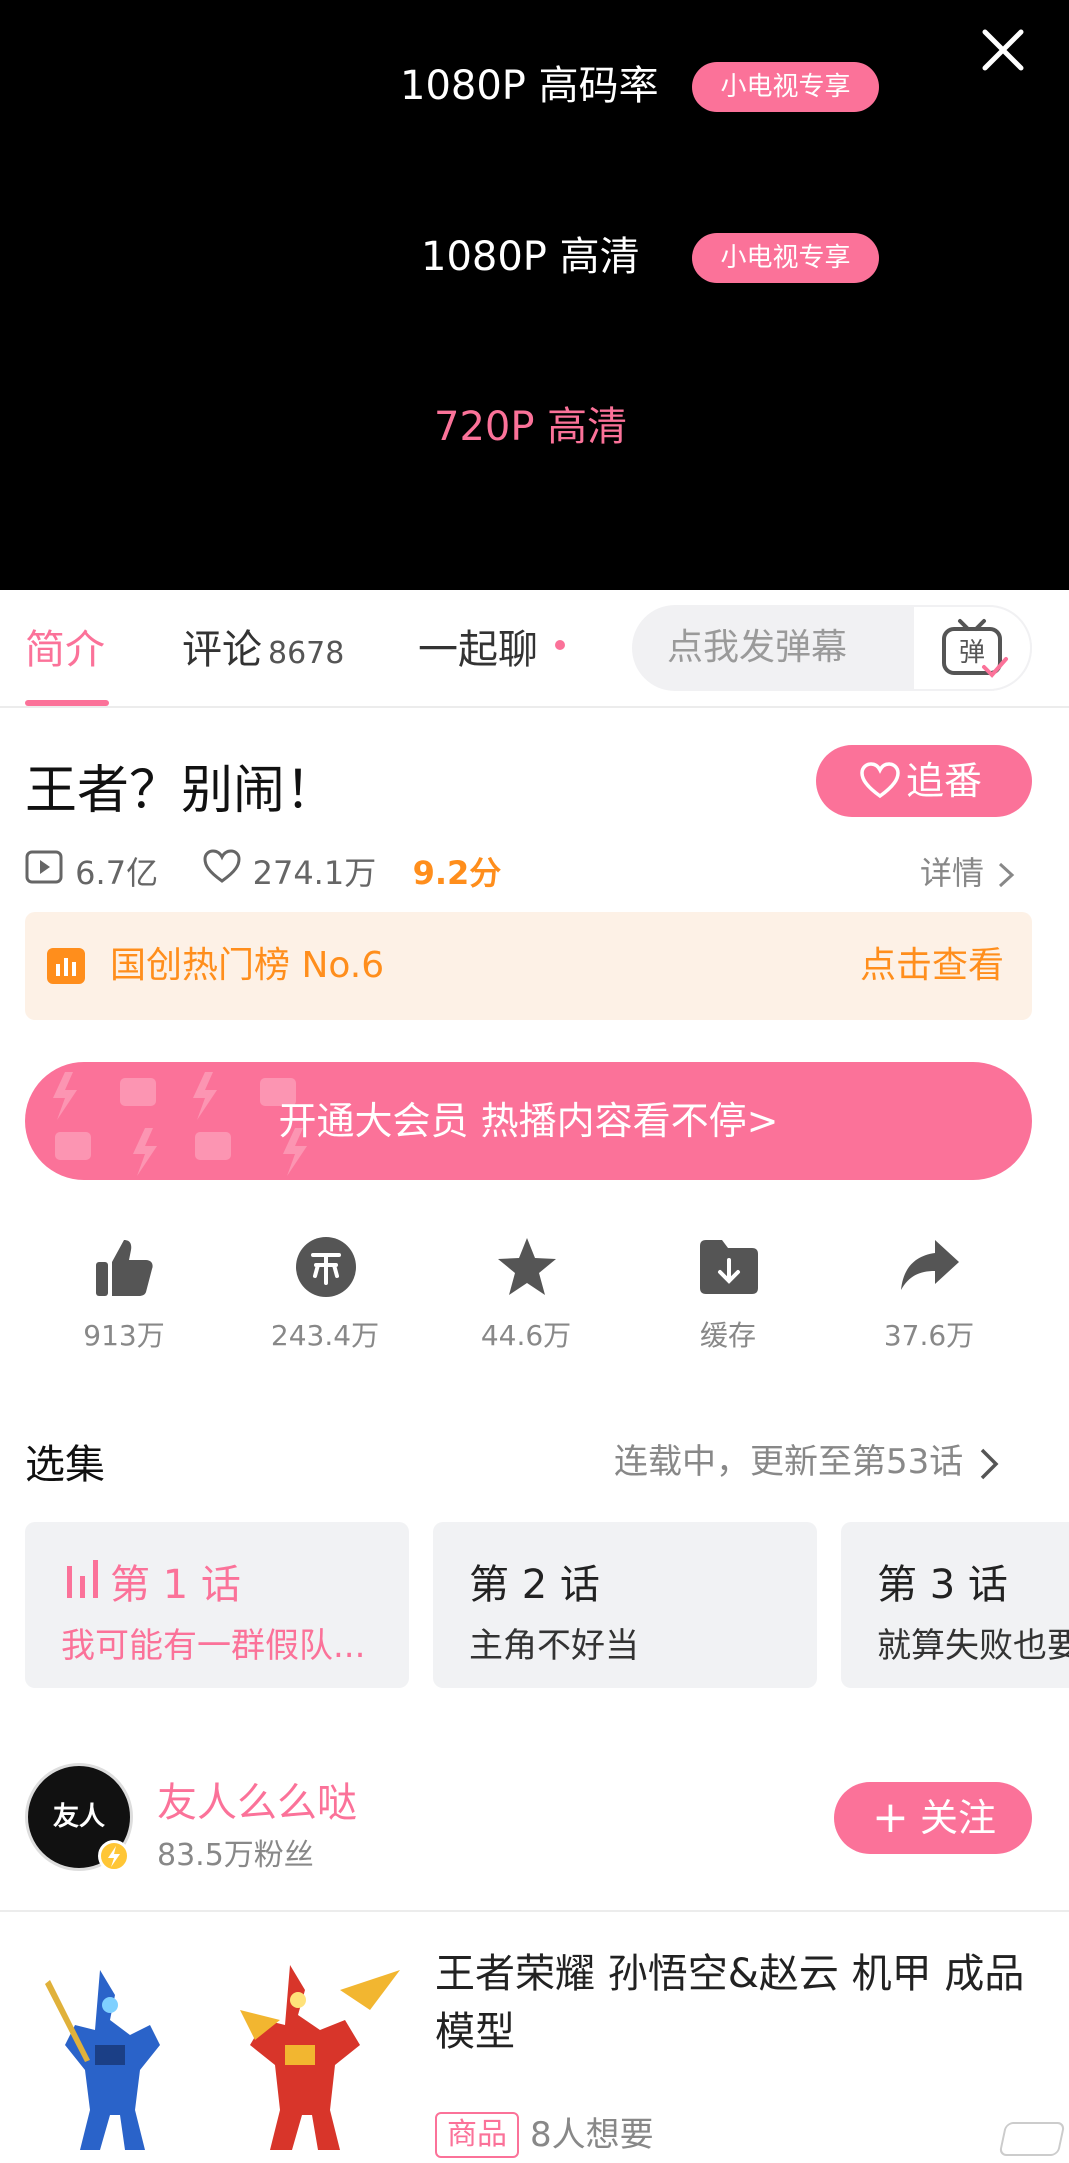  I want to click on avatar-logo-text: 友人, so click(78, 1817).